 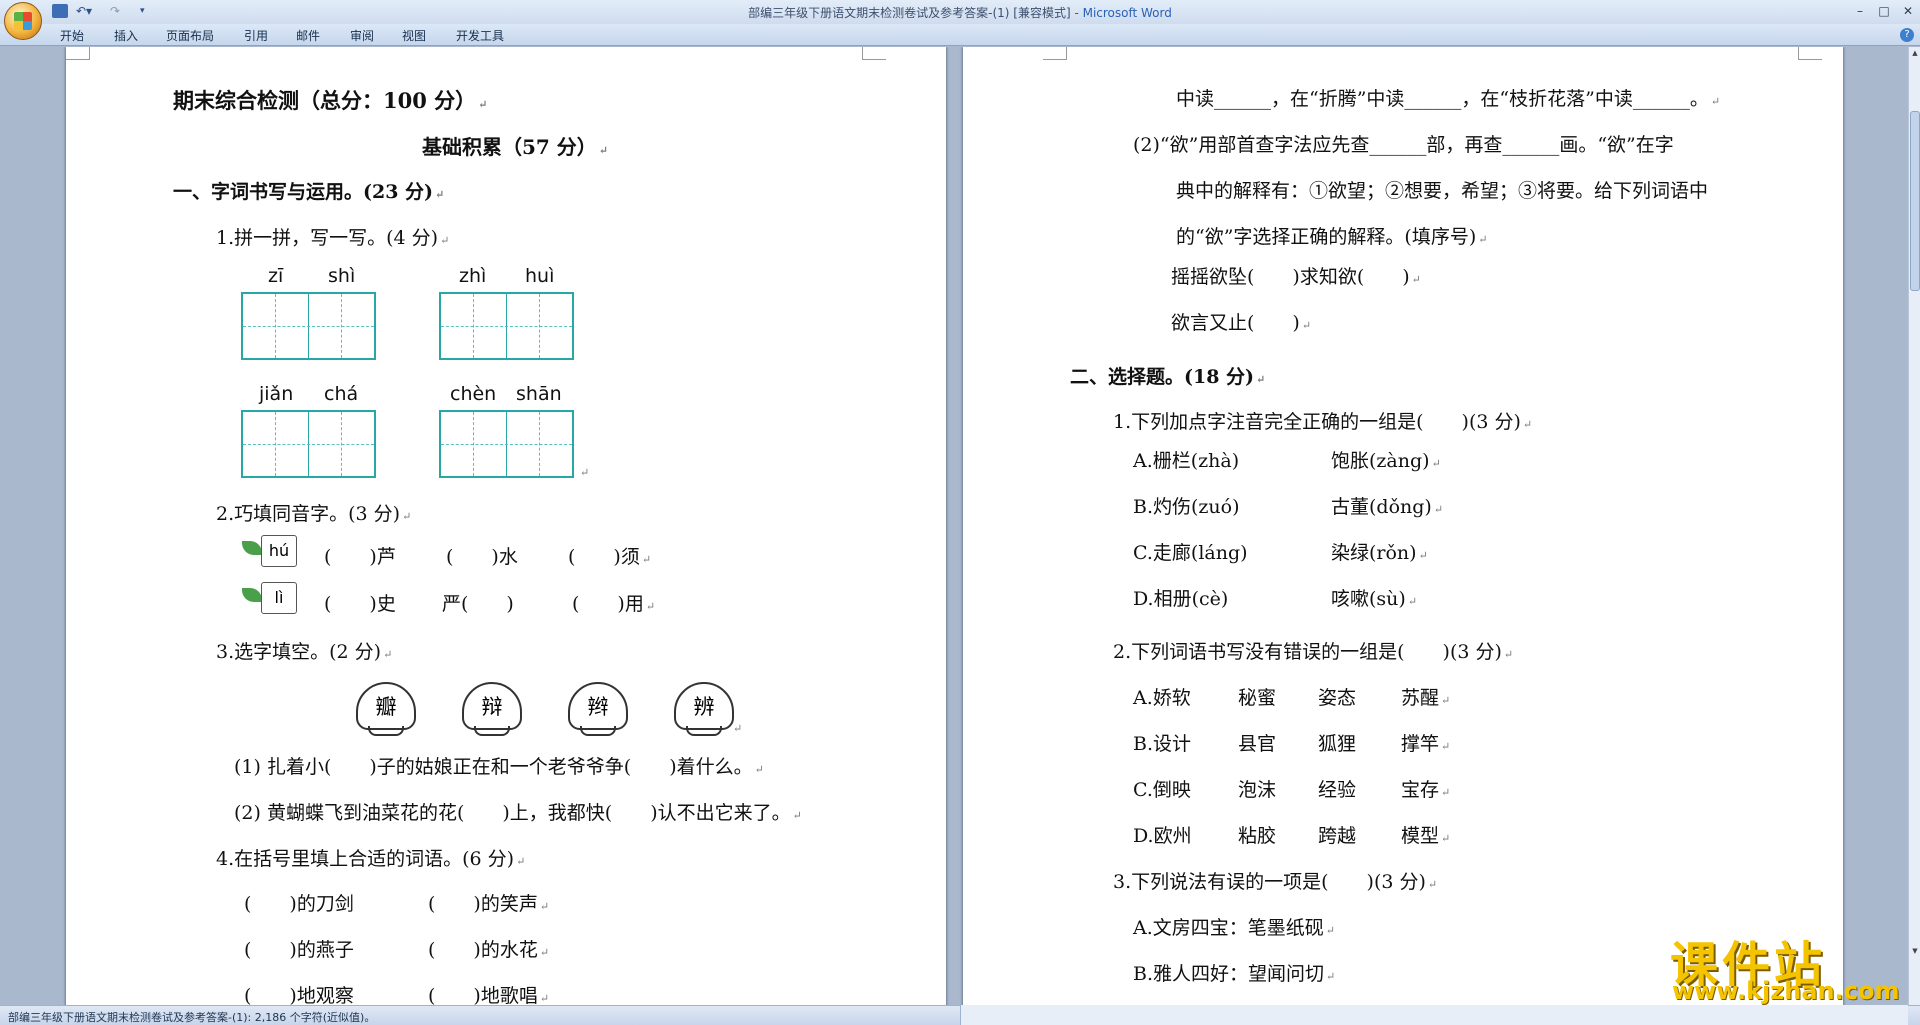 I want to click on minimize-button: –, so click(x=1860, y=11).